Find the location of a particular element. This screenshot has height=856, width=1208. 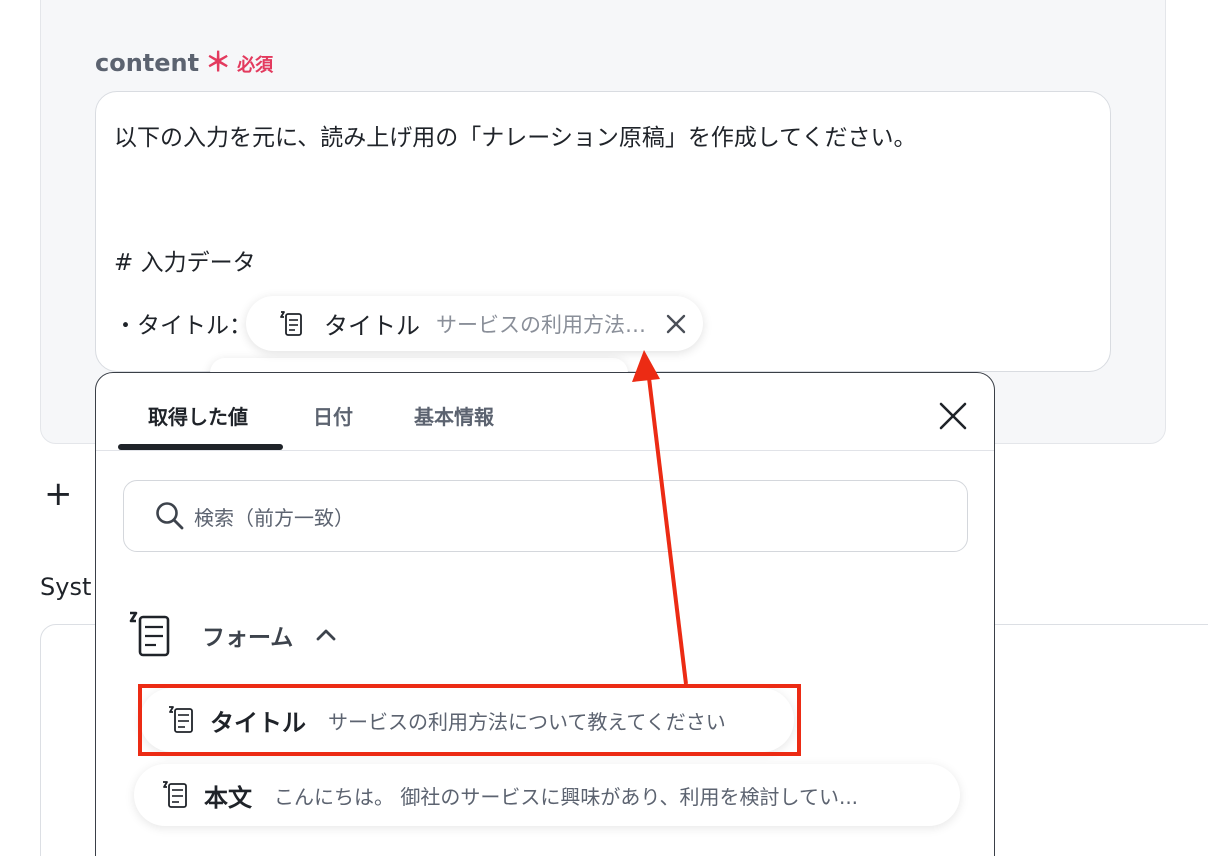

content-line-1: 以下の入力を元に、読み上げ用の「ナレーション原稿」を作成してください。 is located at coordinates (515, 138).